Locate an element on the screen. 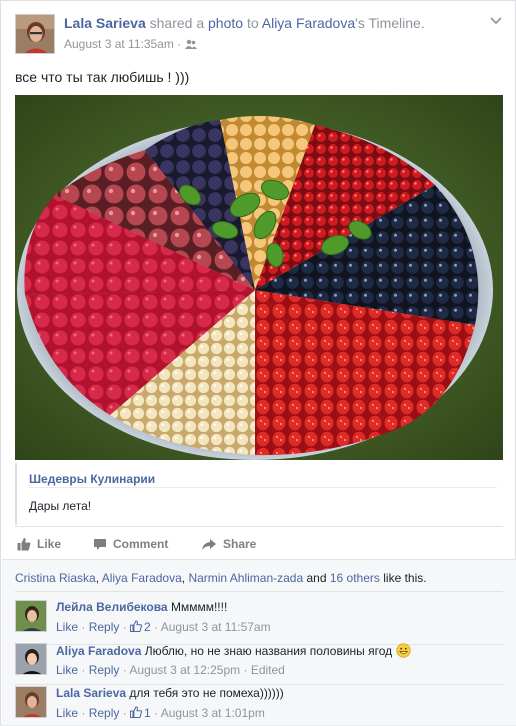  others-likes-link: 16 others is located at coordinates (355, 578).